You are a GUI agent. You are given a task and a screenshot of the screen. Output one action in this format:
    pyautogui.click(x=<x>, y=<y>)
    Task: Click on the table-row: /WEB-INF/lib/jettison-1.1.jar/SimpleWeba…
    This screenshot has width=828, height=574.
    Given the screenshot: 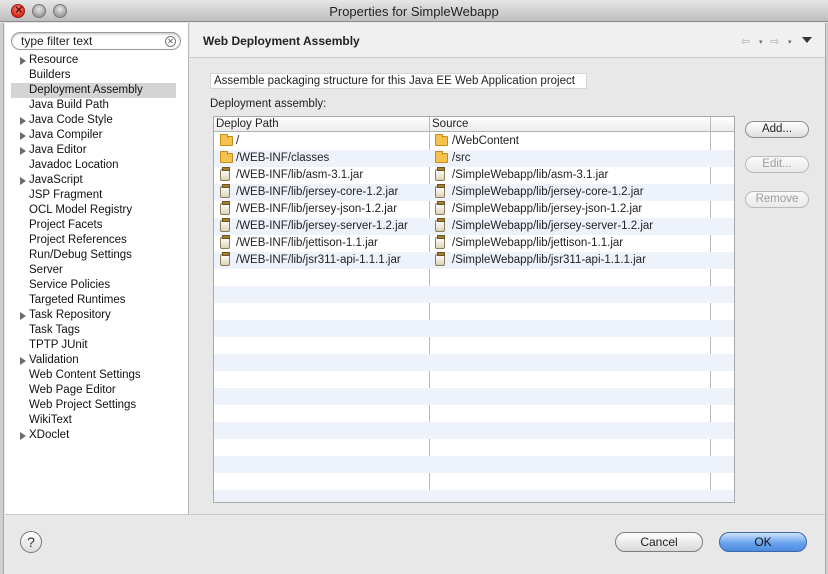 What is the action you would take?
    pyautogui.click(x=474, y=243)
    